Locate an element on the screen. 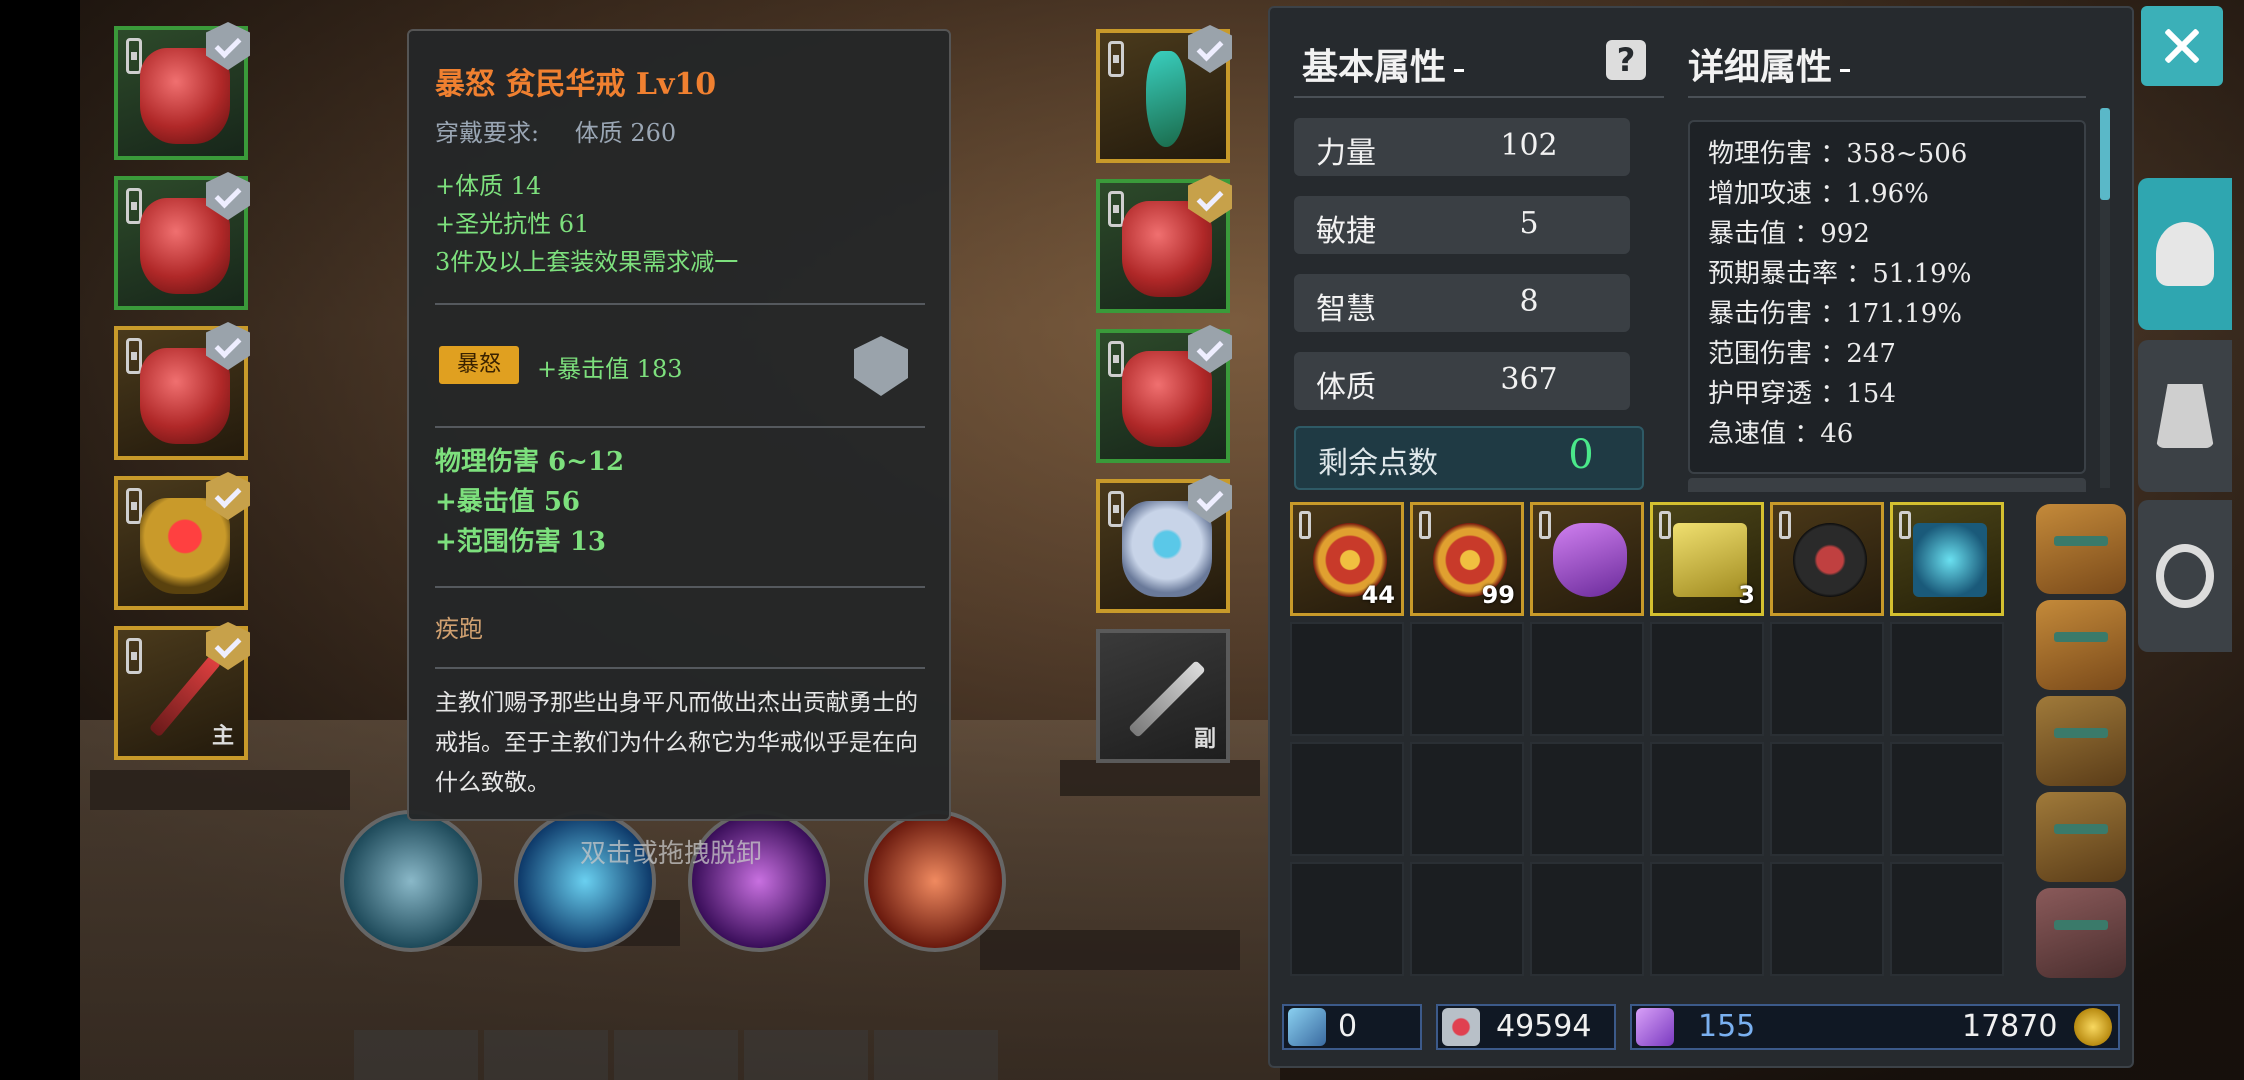 The image size is (2244, 1080). close-button is located at coordinates (2182, 46).